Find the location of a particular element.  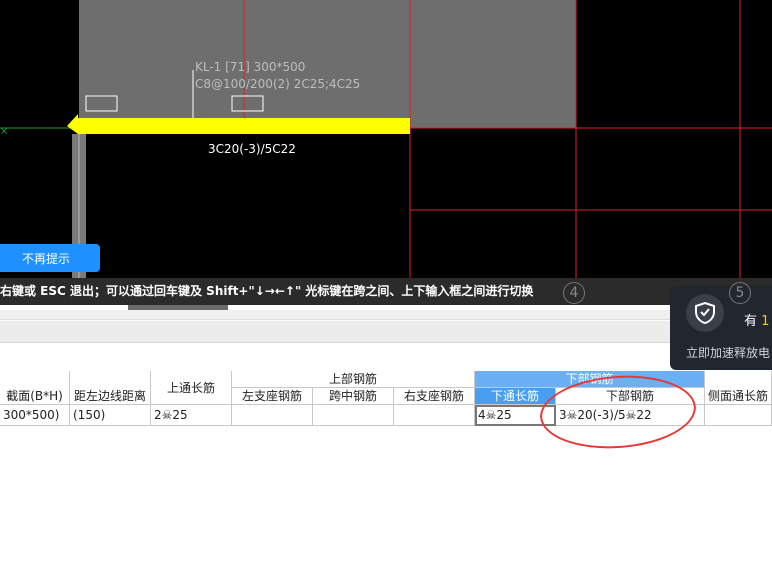

panel-toolbar is located at coordinates (335, 315).